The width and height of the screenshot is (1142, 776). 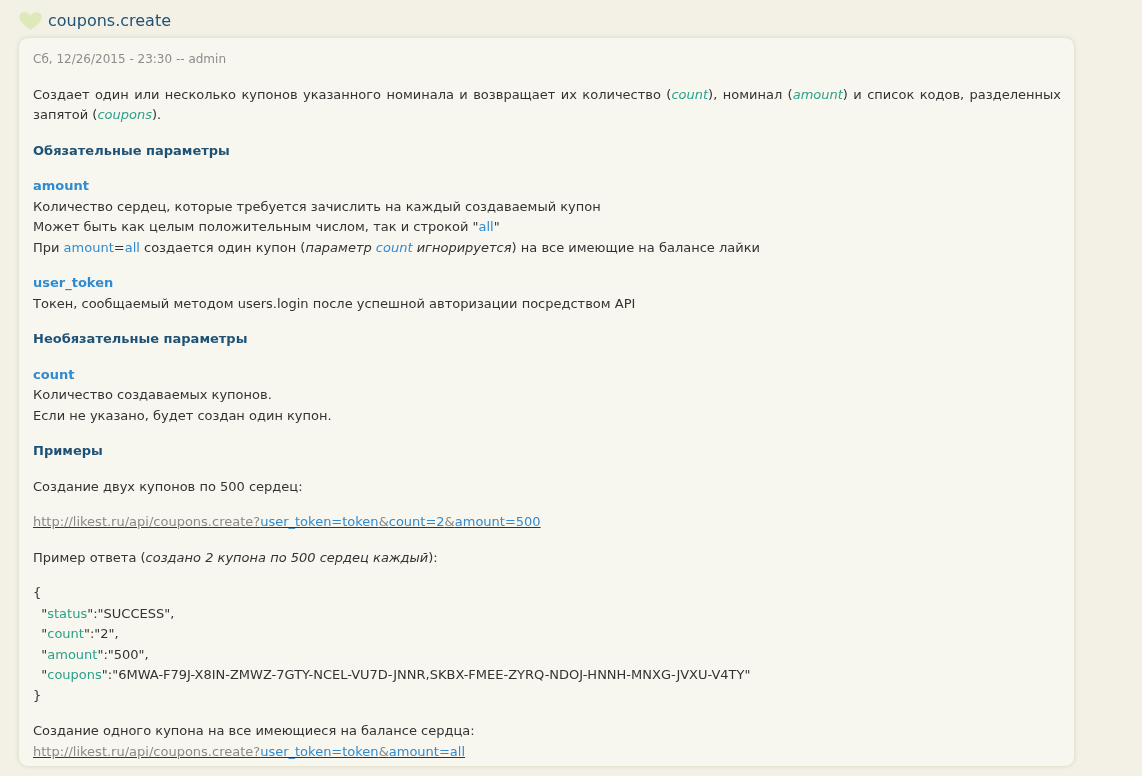 What do you see at coordinates (235, 557) in the screenshot?
I see `paragraph: Пример ответа (создано 2 купона по 500 сердец каждый):` at bounding box center [235, 557].